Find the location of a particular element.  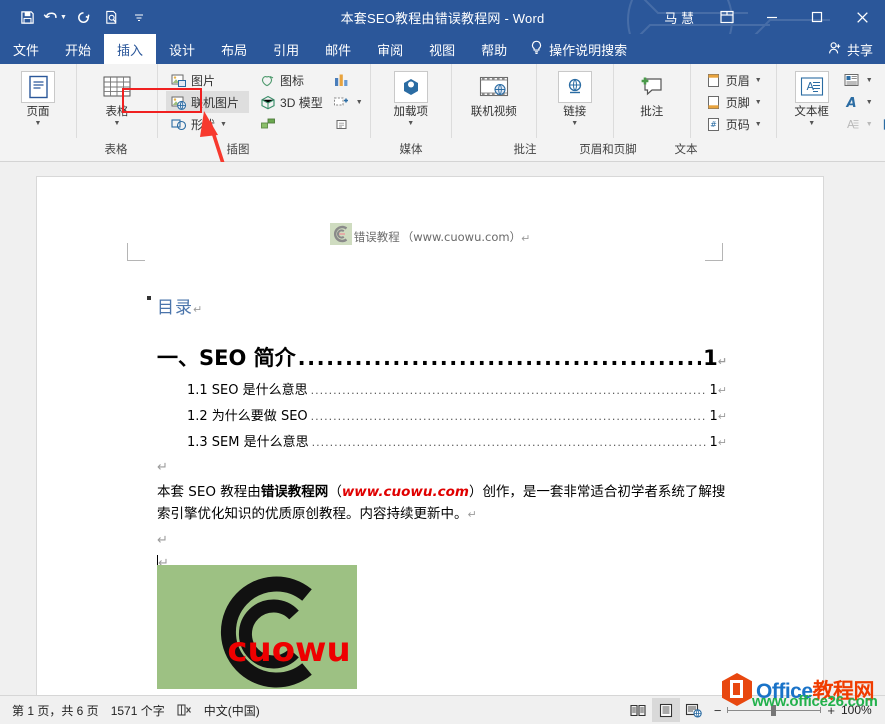

wordart-icon: A is located at coordinates (852, 102).